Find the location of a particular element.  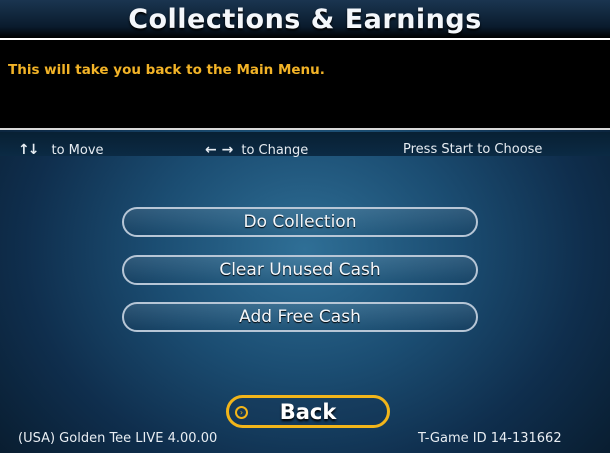

clear-unused-cash-label: Clear Unused Cash is located at coordinates (300, 270).